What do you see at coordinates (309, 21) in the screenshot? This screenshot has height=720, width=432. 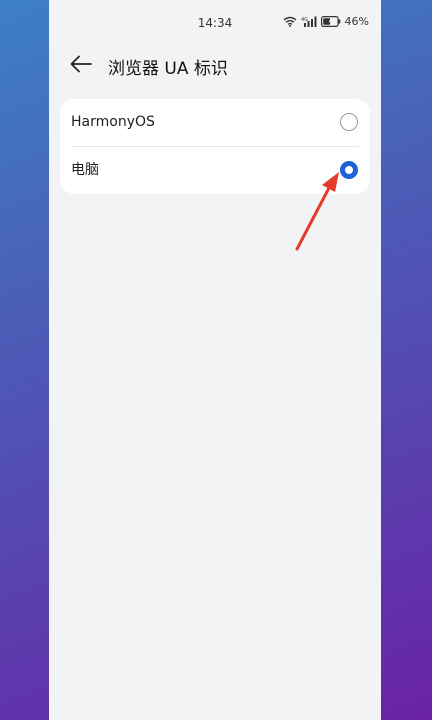 I see `signal-icon: 4G` at bounding box center [309, 21].